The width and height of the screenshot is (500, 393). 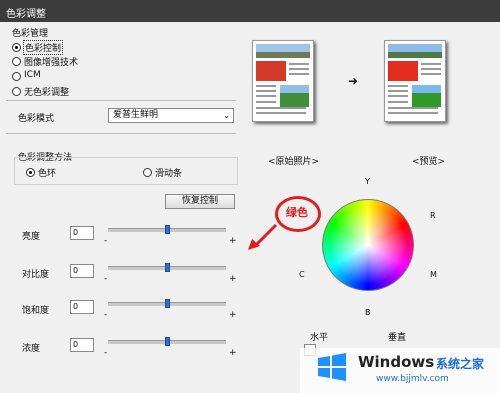 I want to click on slider-label: 亮度, so click(x=31, y=237).